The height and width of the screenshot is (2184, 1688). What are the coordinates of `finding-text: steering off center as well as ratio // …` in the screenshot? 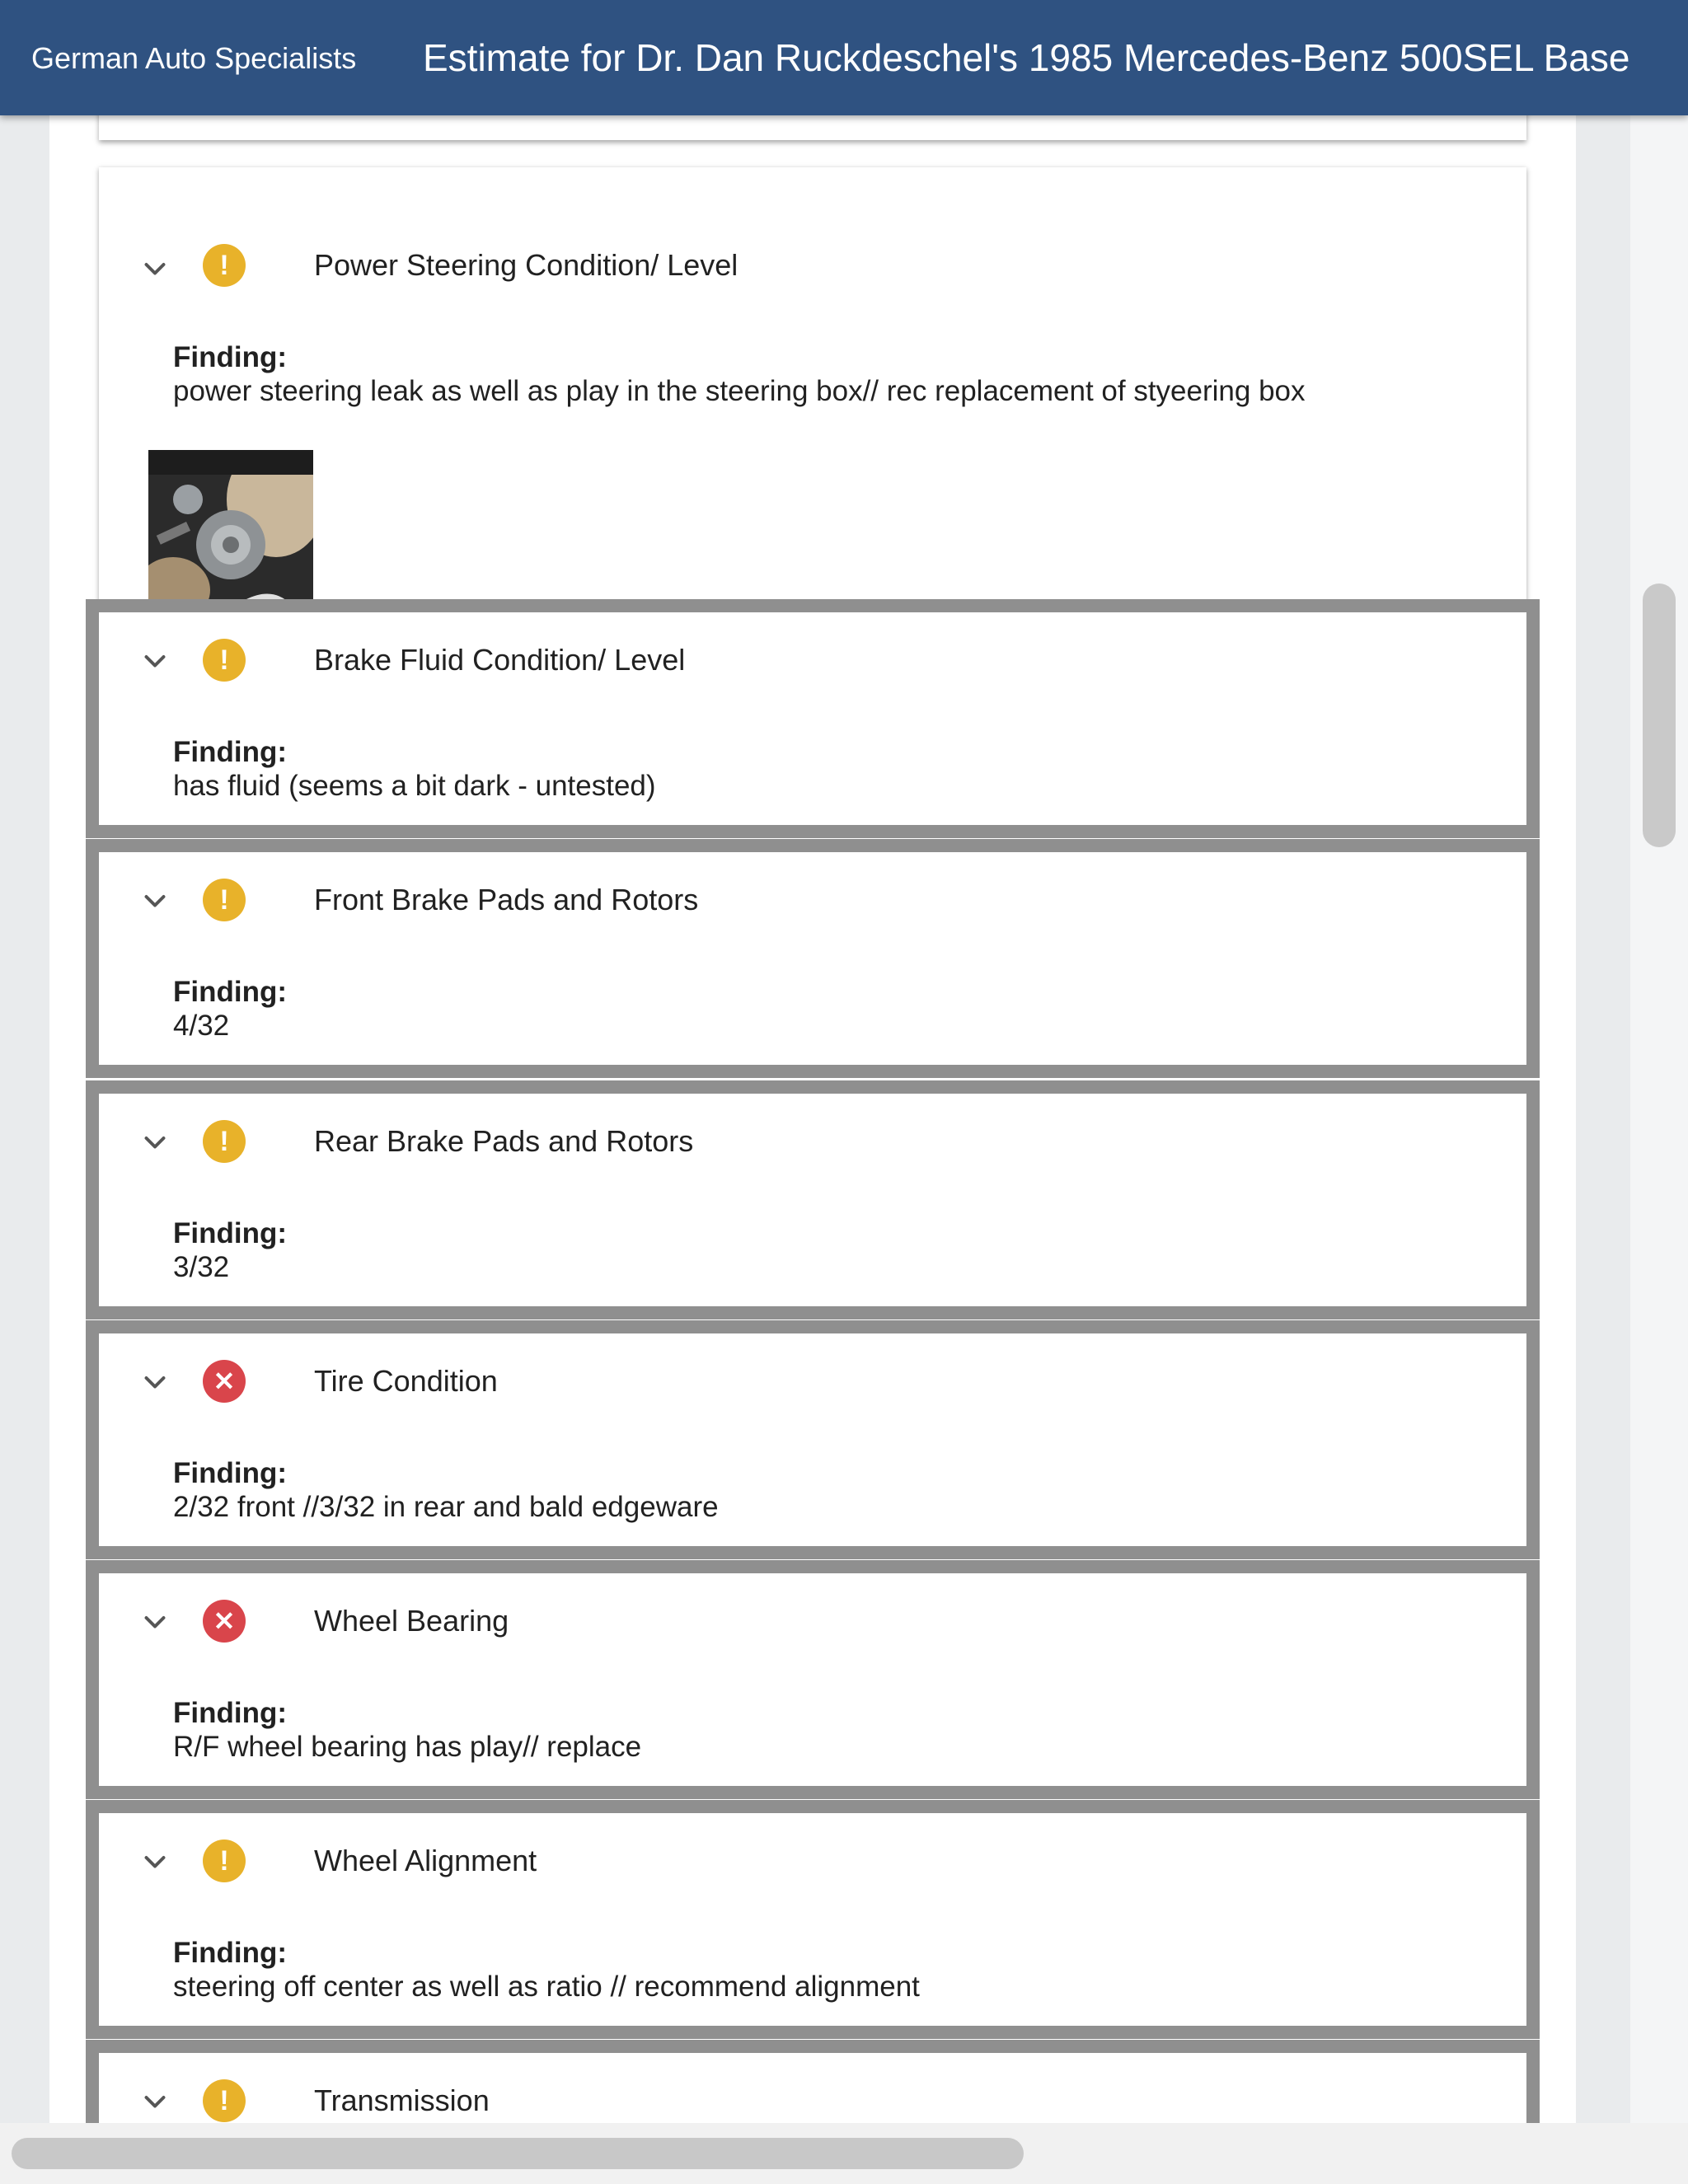 It's located at (547, 1987).